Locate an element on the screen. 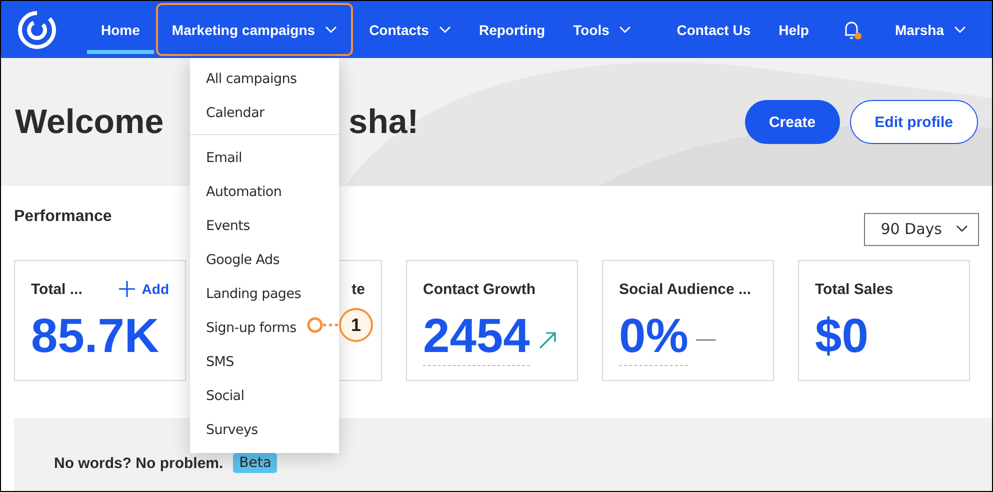 Image resolution: width=993 pixels, height=492 pixels. user-menu: Marsha is located at coordinates (930, 29).